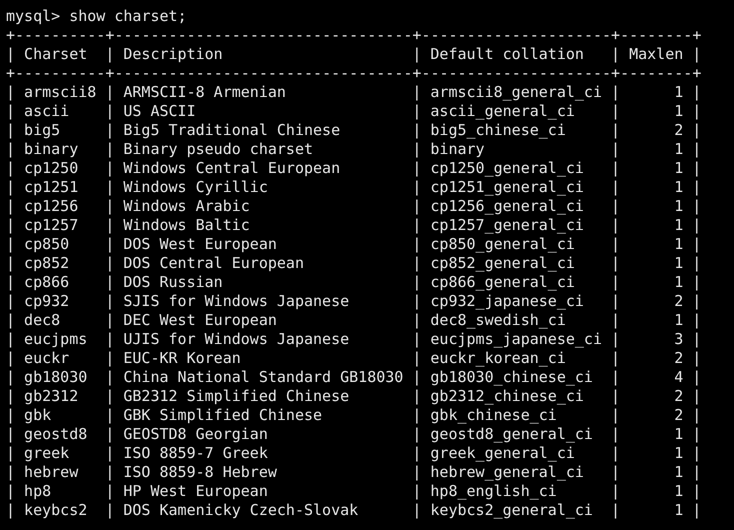 Image resolution: width=734 pixels, height=530 pixels. I want to click on table-cell: Windows Cyrillic, so click(195, 187).